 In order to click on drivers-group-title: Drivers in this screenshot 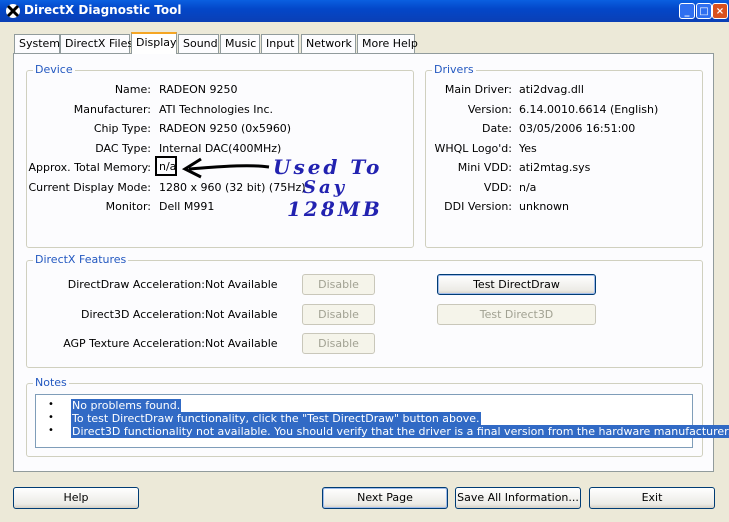, I will do `click(454, 69)`.